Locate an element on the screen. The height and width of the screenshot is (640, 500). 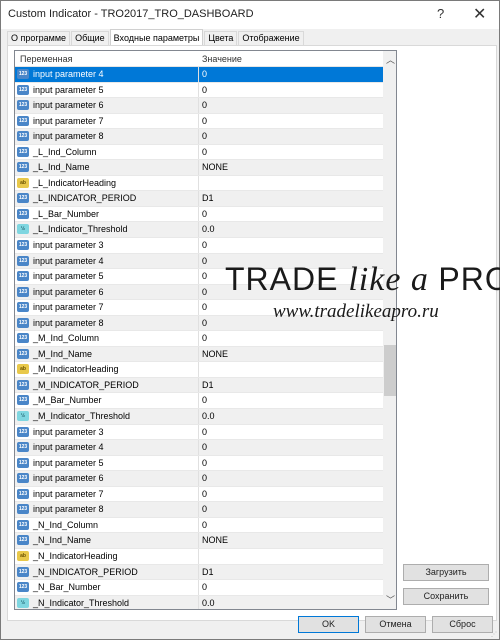
table-row: ab _N_IndicatorHeading is located at coordinates (199, 556).